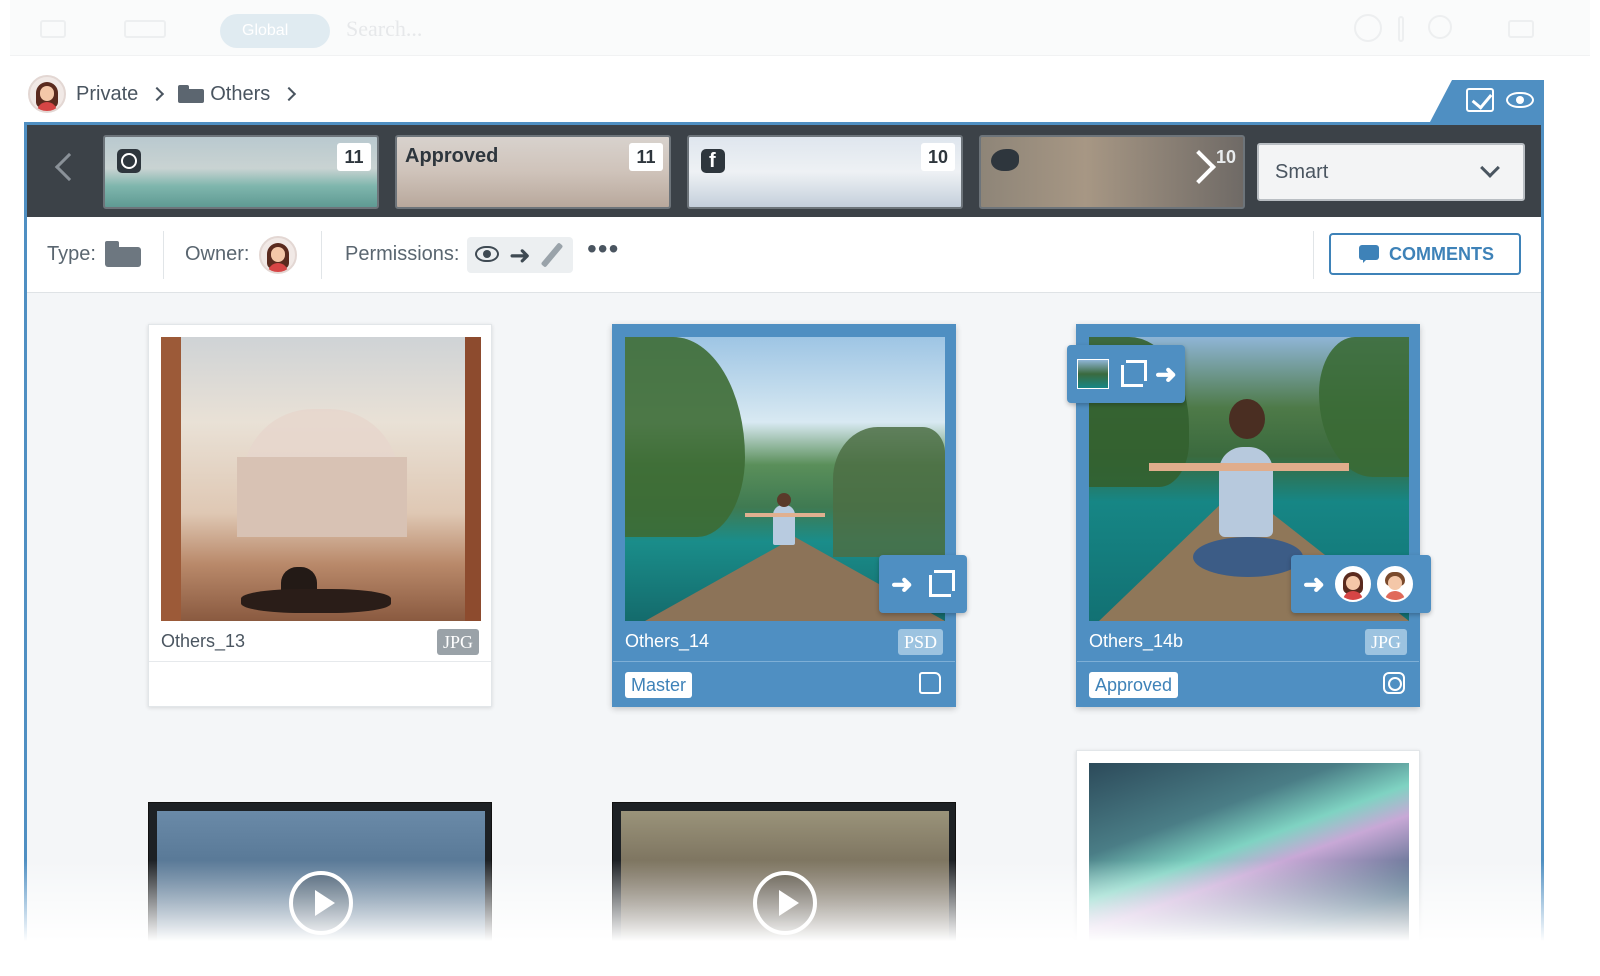 The height and width of the screenshot is (976, 1600). I want to click on sort-select: Smart, so click(1391, 172).